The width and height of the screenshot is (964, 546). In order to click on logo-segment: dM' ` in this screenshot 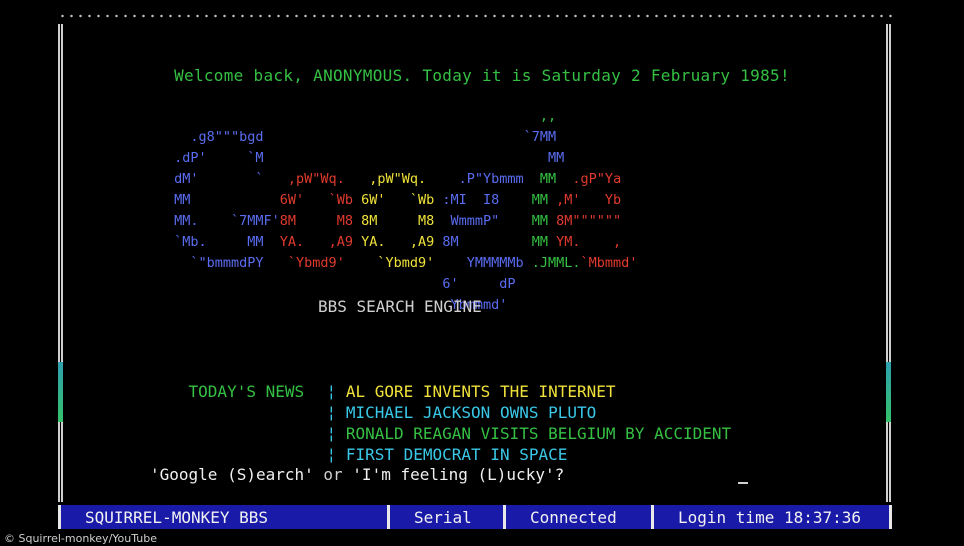, I will do `click(227, 179)`.